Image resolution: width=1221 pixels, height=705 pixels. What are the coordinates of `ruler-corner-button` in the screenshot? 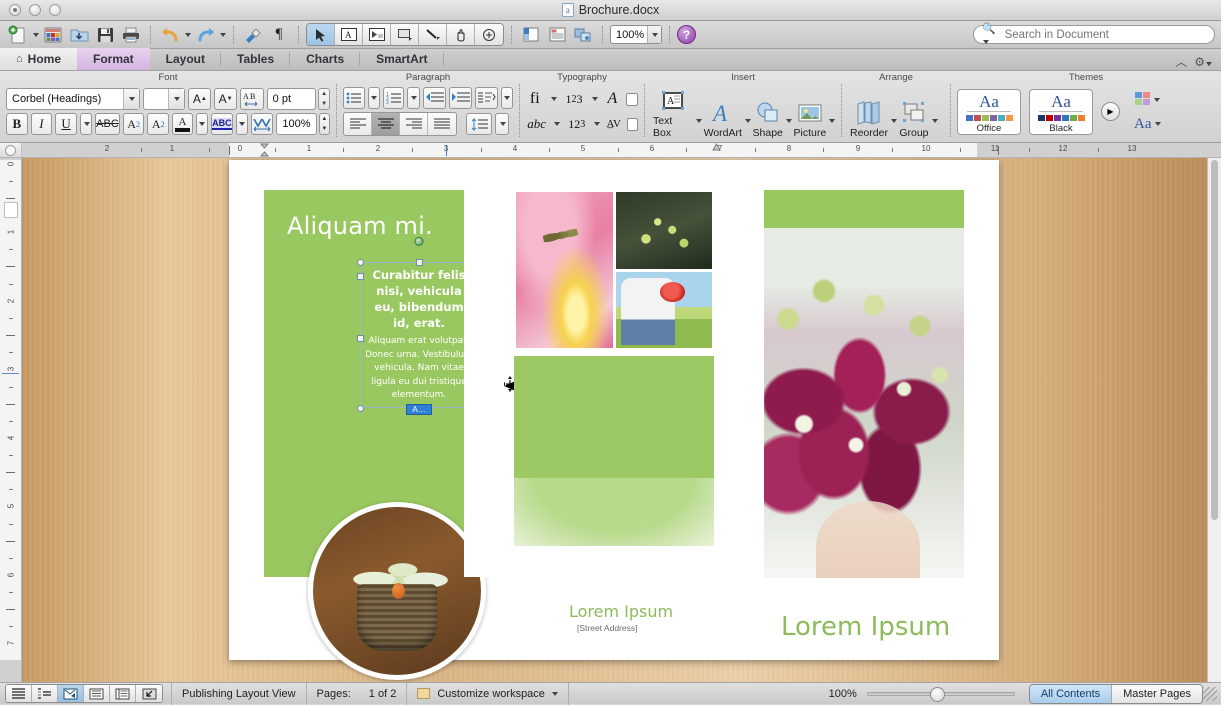 It's located at (11, 150).